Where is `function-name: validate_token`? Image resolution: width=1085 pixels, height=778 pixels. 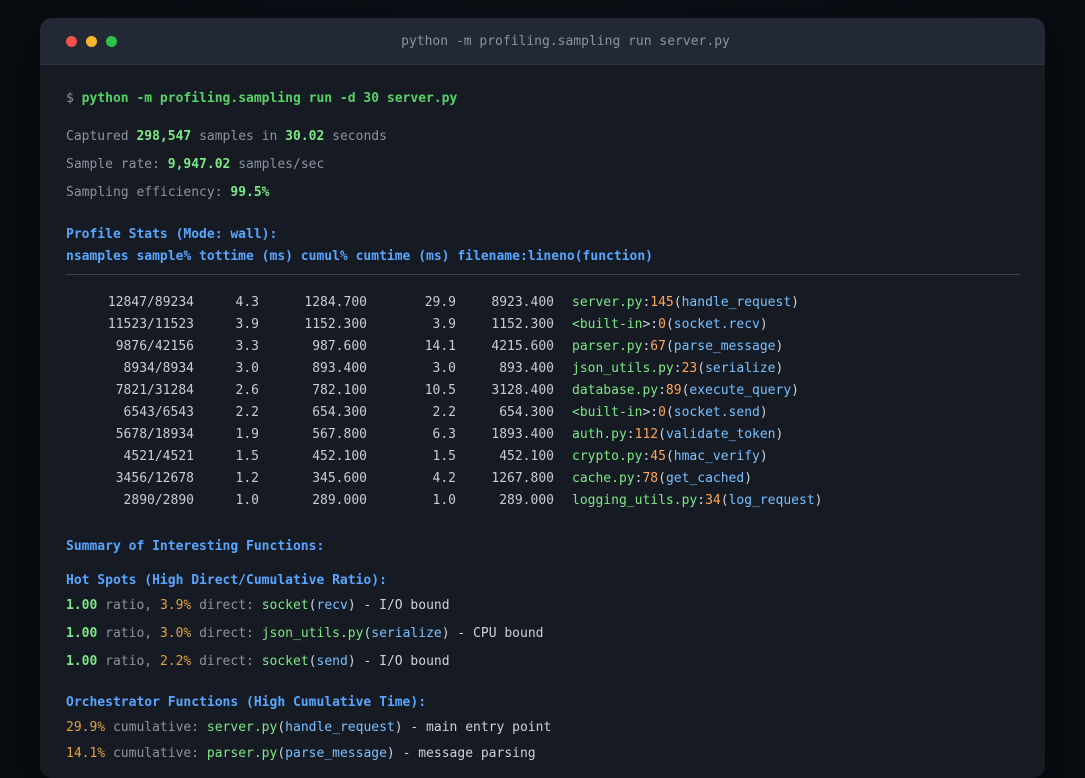 function-name: validate_token is located at coordinates (720, 434).